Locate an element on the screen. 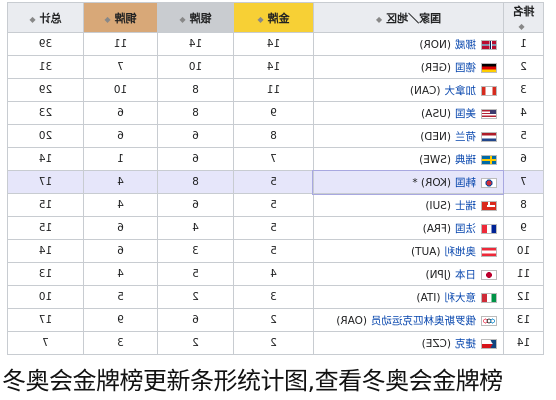 The width and height of the screenshot is (556, 400). nation-cell: 美国 (USA) is located at coordinates (408, 113).